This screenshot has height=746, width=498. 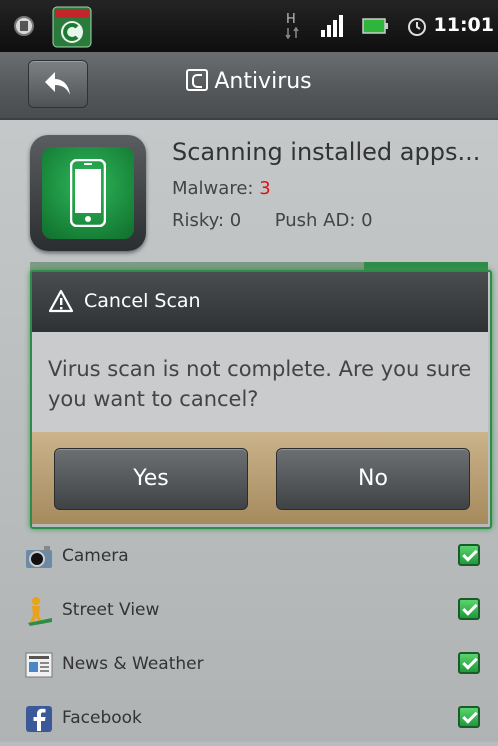 I want to click on list-item: Facebook, so click(x=249, y=719).